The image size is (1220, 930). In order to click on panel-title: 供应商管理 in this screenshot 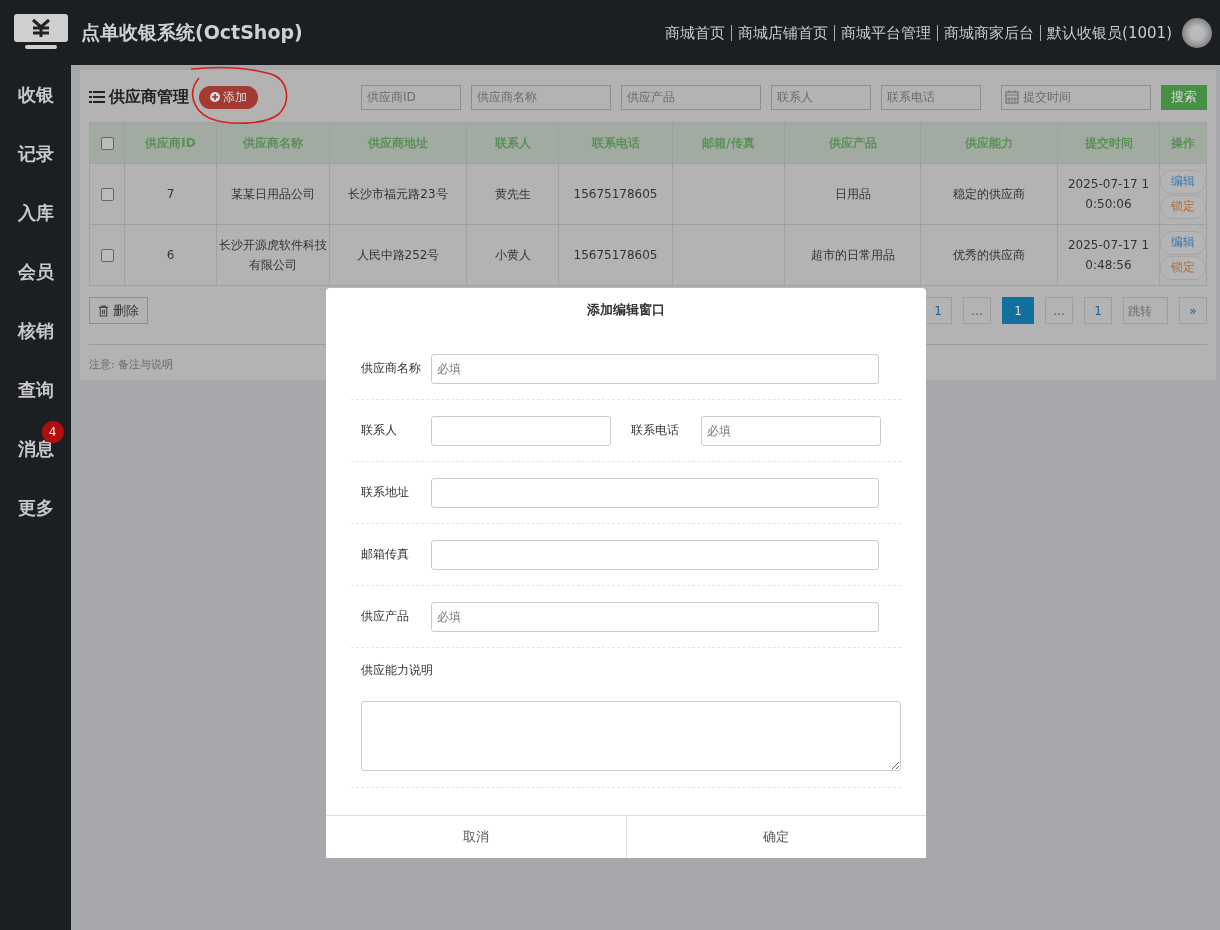, I will do `click(149, 97)`.